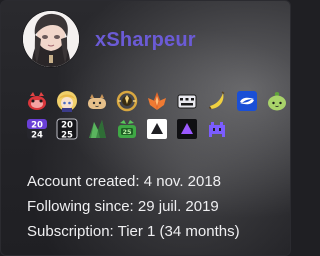  What do you see at coordinates (37, 136) in the screenshot?
I see `badge-2024-bottom-text: 24` at bounding box center [37, 136].